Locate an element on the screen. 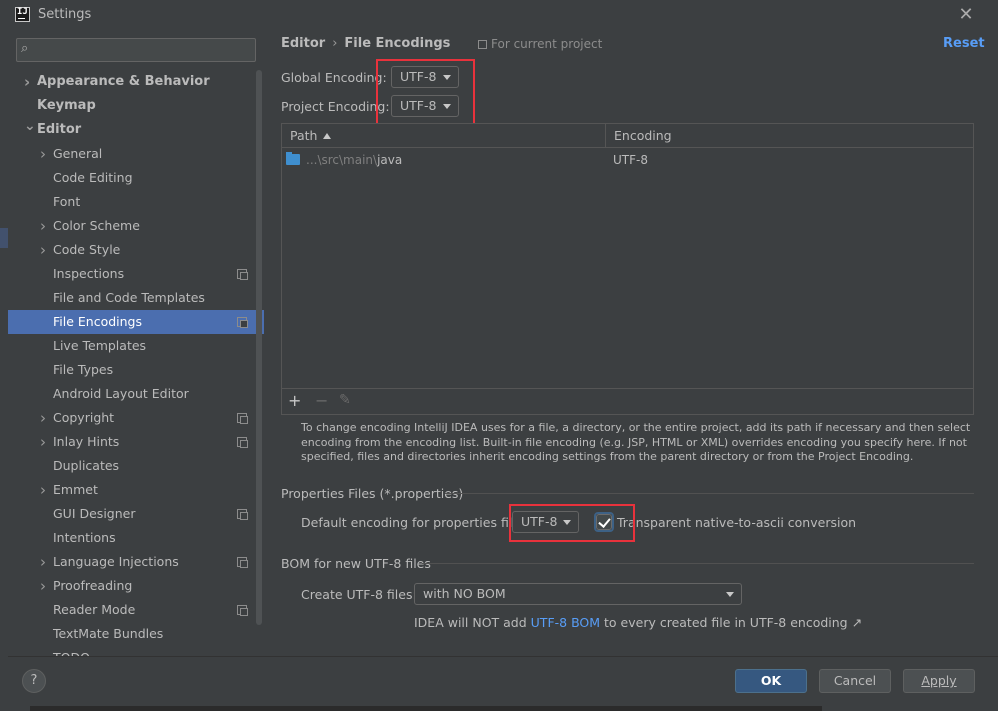 This screenshot has height=711, width=998. sidebar-item-label: Keymap is located at coordinates (66, 105).